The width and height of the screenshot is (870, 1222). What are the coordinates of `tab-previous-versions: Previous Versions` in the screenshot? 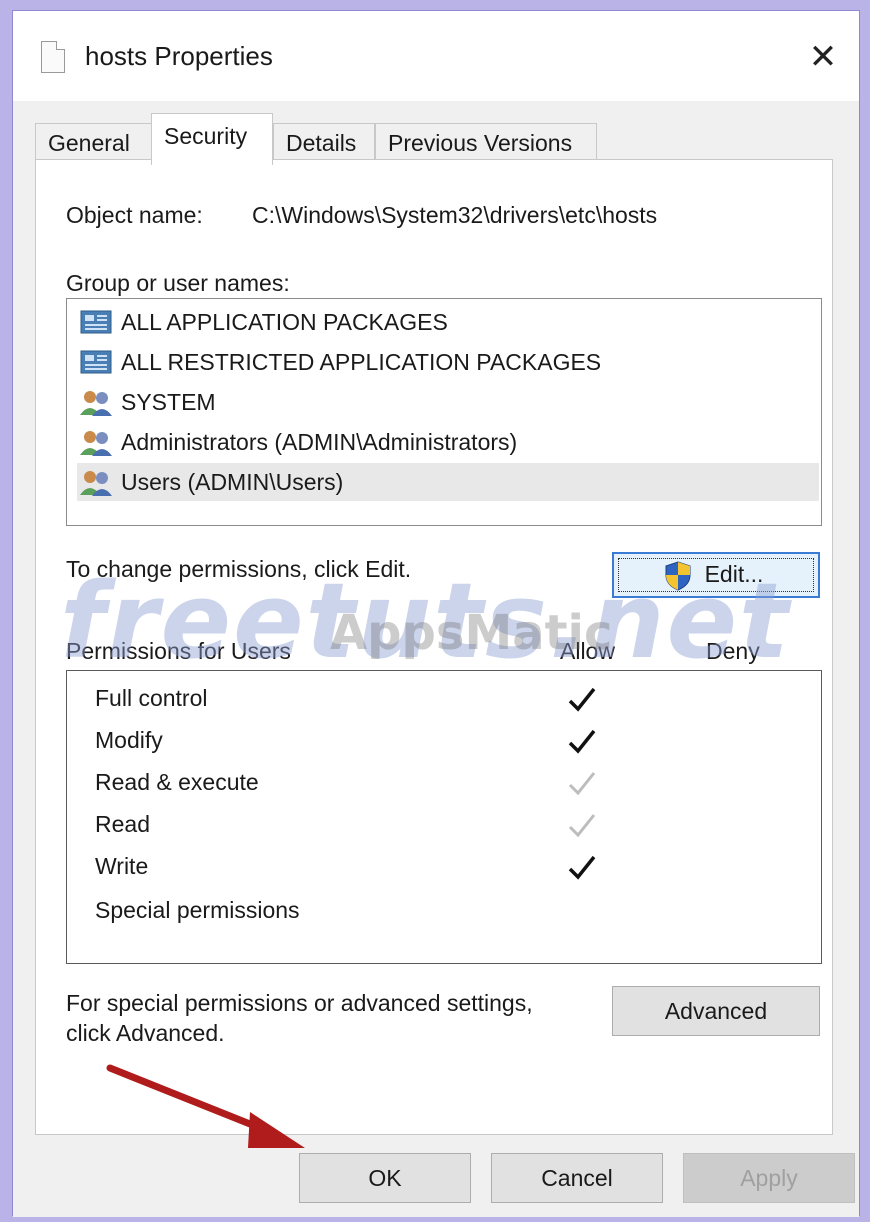 It's located at (486, 143).